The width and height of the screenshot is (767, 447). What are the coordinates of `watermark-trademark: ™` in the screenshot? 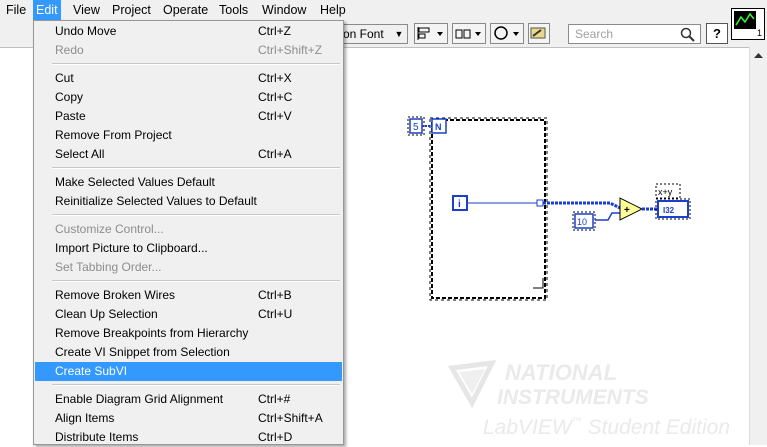 It's located at (576, 421).